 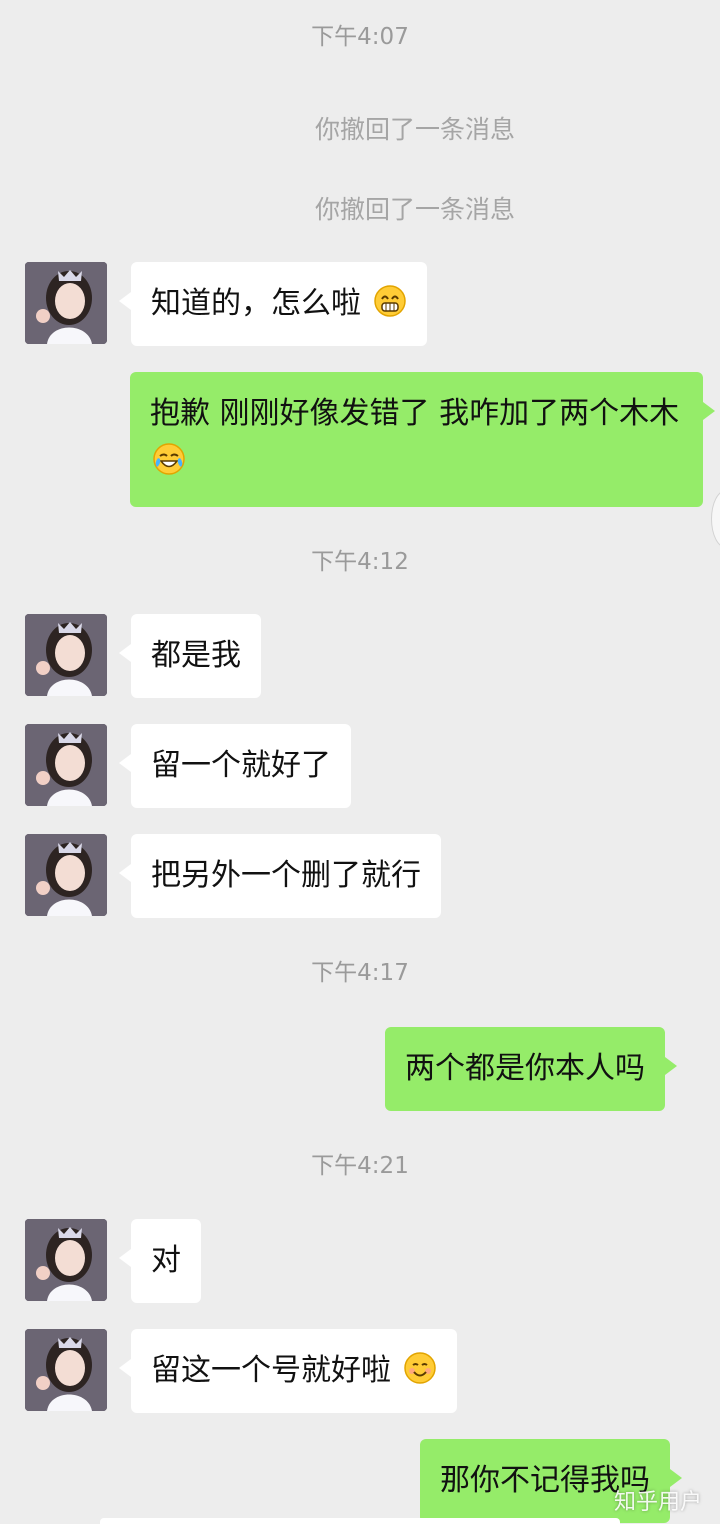 I want to click on message-bubble-incoming: 把另外一个删了就行, so click(x=280, y=876).